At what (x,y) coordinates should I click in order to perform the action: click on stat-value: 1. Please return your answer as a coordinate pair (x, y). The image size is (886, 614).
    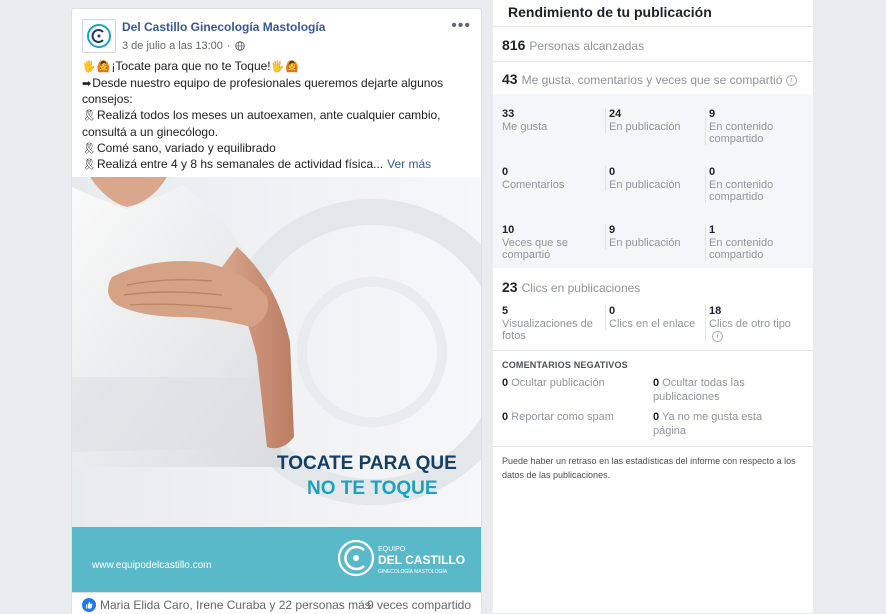
    Looking at the image, I should click on (712, 230).